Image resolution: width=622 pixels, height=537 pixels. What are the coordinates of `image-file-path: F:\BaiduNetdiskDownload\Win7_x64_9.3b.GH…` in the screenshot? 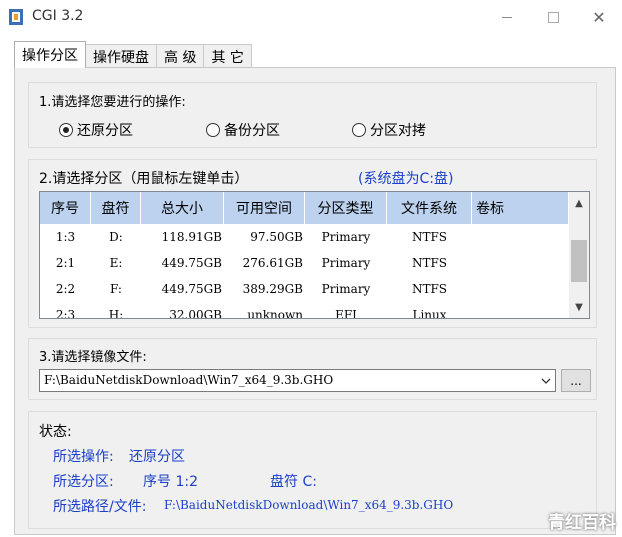 It's located at (189, 380).